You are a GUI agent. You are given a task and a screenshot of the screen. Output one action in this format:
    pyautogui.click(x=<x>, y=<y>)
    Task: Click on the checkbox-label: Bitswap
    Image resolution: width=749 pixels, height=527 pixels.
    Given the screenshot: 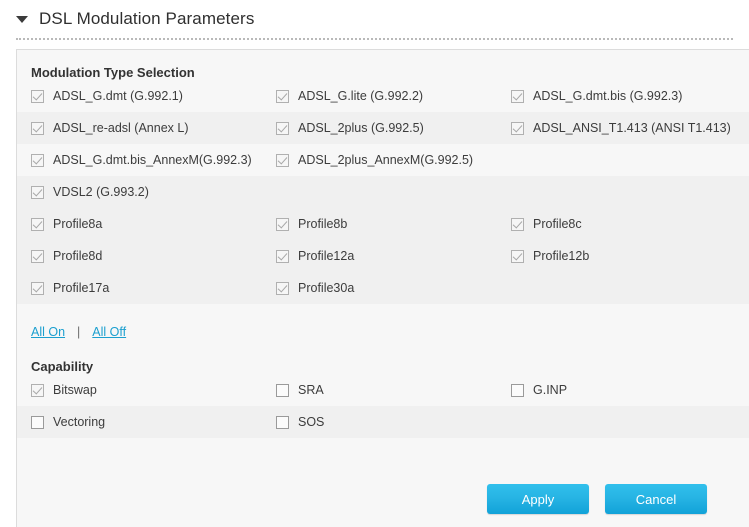 What is the action you would take?
    pyautogui.click(x=75, y=390)
    